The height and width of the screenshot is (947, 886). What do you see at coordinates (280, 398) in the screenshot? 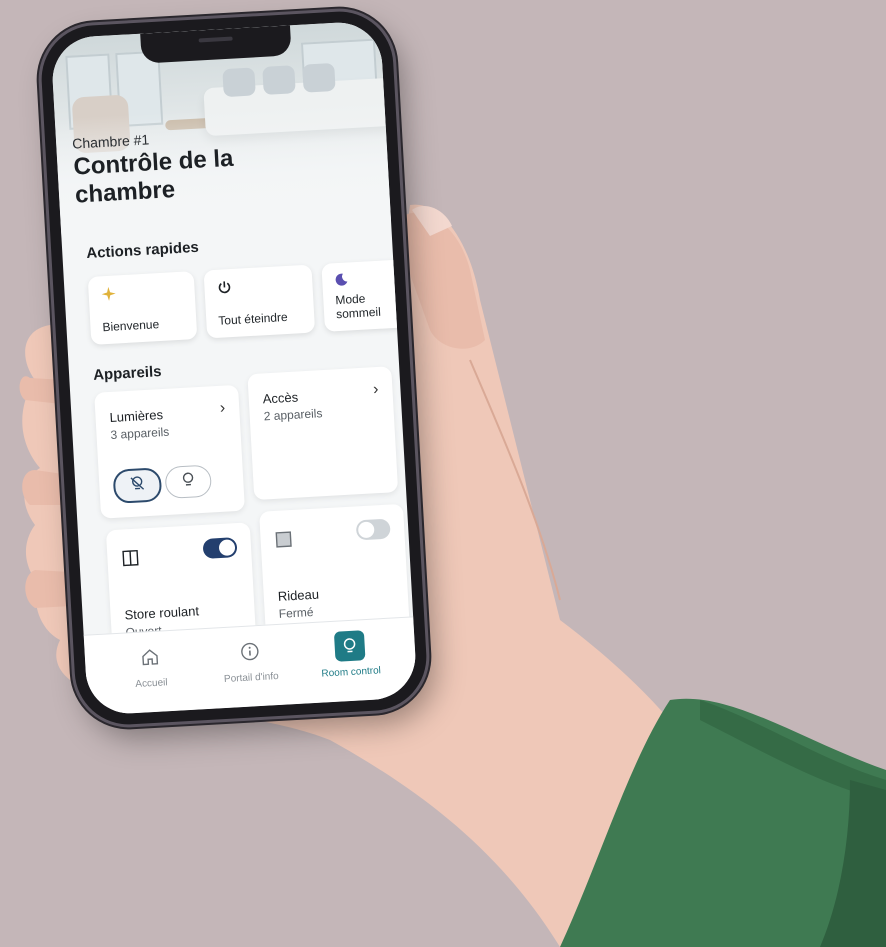
I see `device-name: Accès` at bounding box center [280, 398].